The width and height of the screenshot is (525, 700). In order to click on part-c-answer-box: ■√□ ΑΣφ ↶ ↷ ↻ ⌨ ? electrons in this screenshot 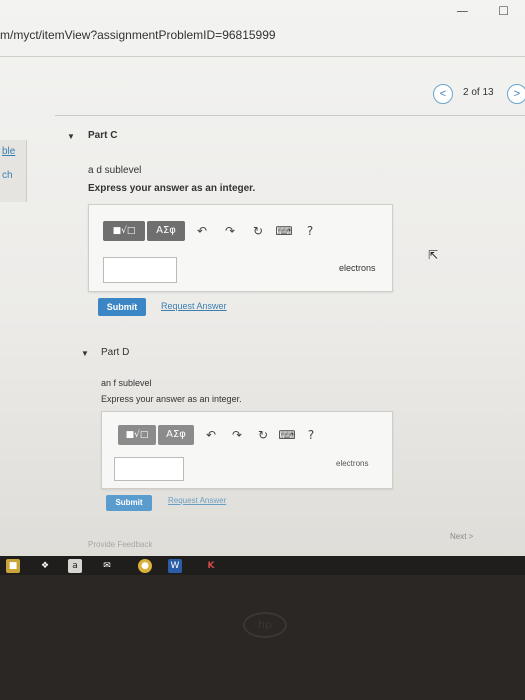, I will do `click(240, 248)`.